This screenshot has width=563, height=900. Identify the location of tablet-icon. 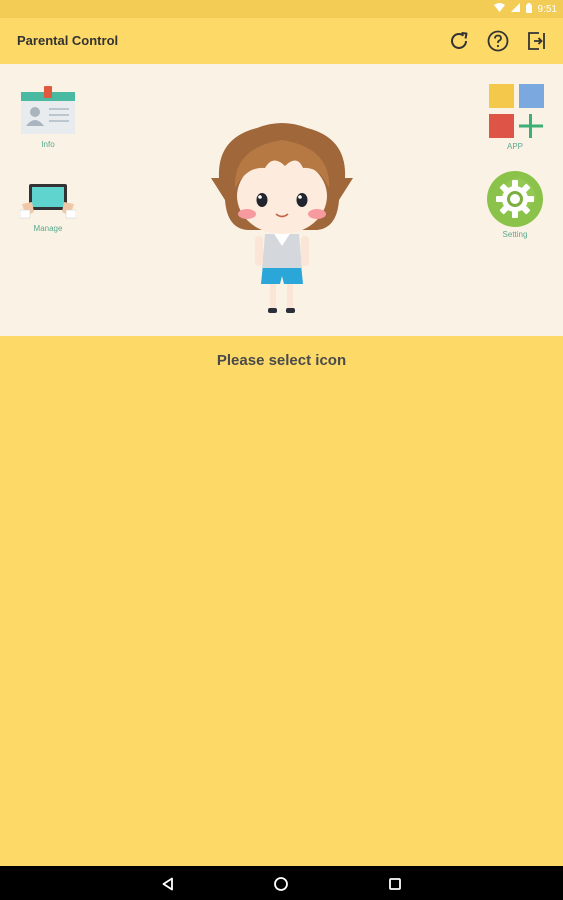
(48, 201).